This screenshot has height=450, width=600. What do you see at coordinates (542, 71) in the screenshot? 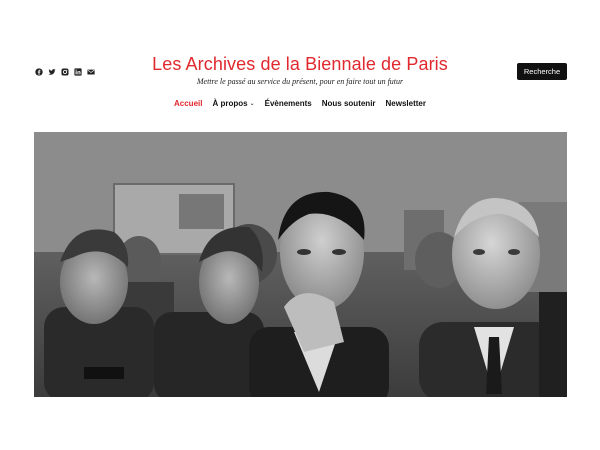
I see `search-button: Recherche` at bounding box center [542, 71].